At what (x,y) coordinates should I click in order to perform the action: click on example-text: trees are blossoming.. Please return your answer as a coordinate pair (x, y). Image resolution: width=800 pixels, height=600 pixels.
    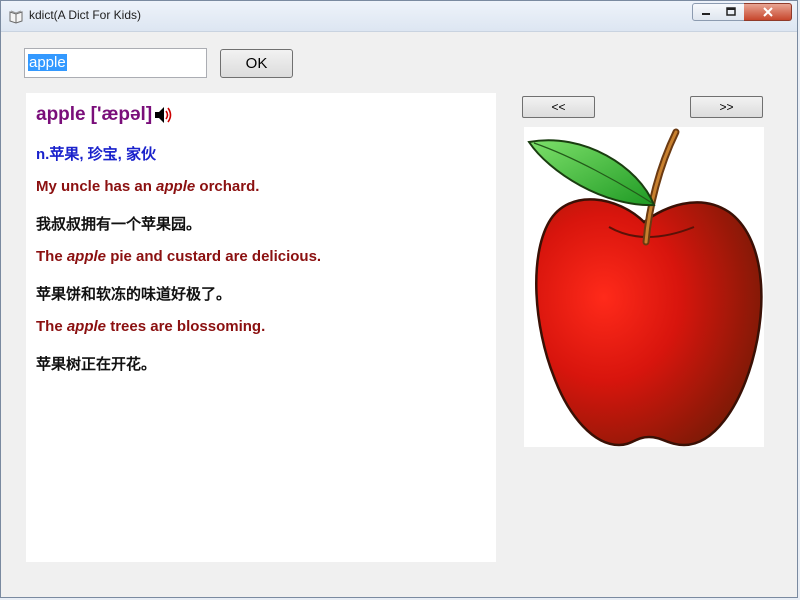
    Looking at the image, I should click on (186, 326).